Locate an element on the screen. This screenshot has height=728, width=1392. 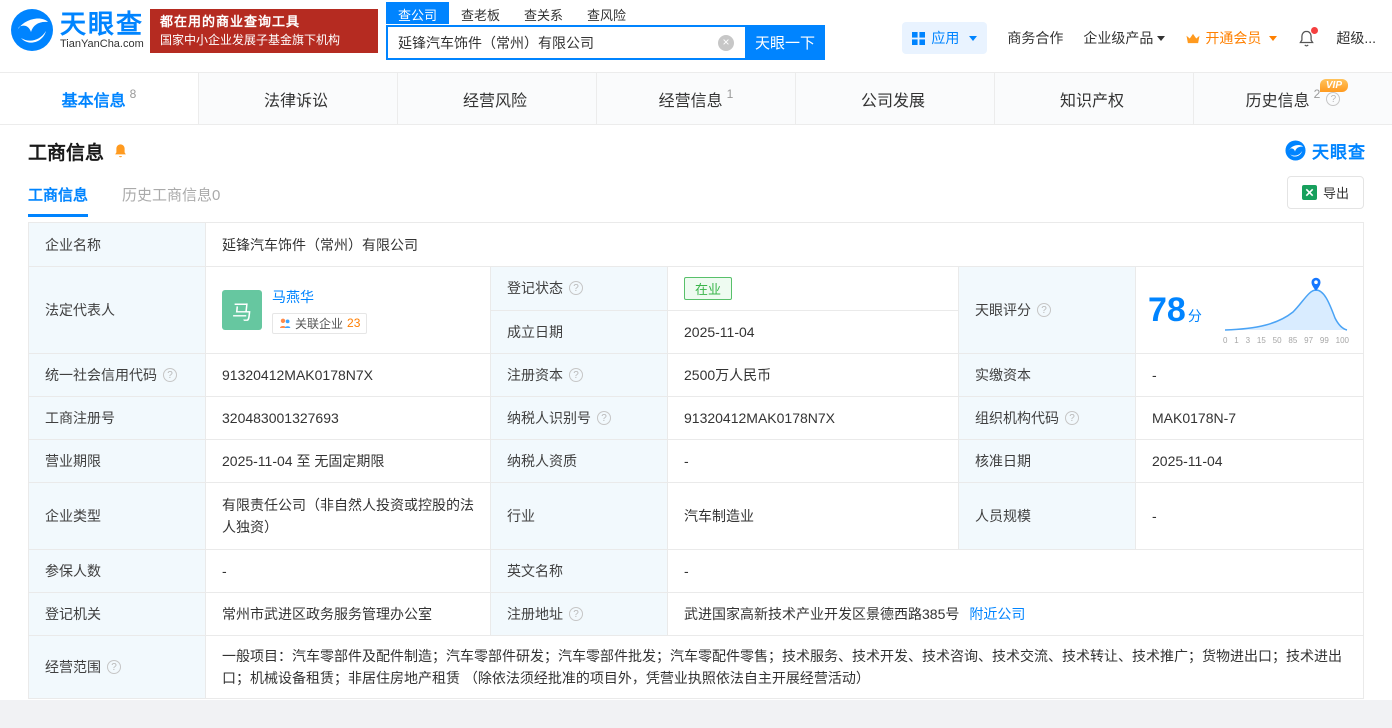
brand-domain: TianYanCha.com is located at coordinates (102, 44).